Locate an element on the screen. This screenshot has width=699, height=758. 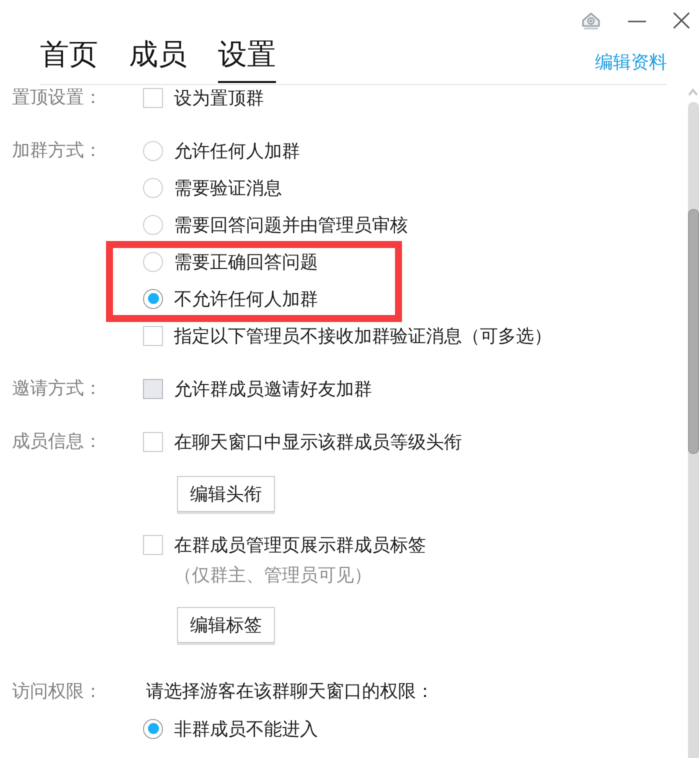
close-icon is located at coordinates (681, 20).